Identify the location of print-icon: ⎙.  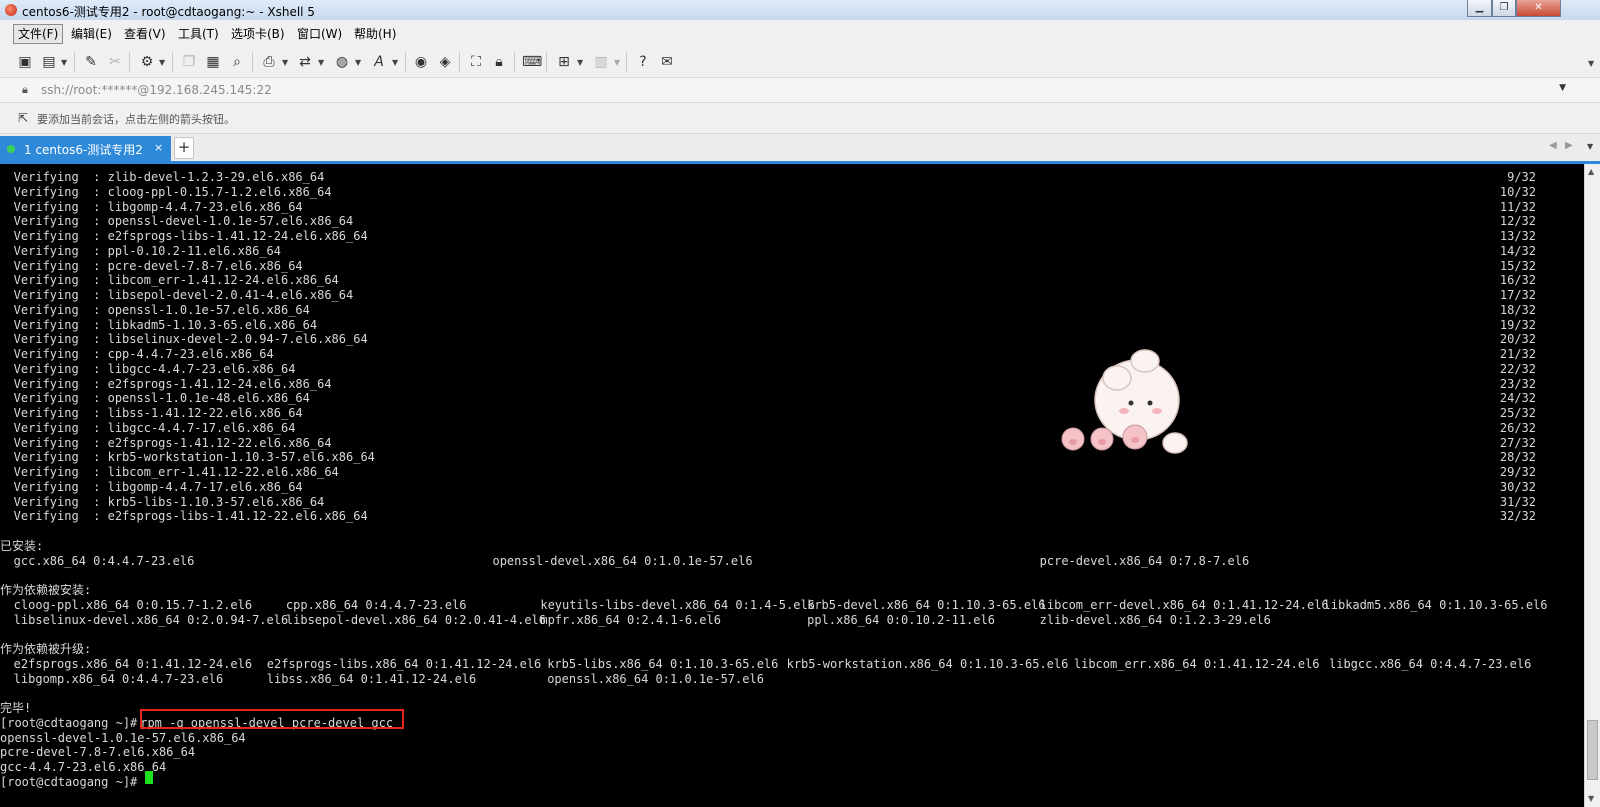
(269, 62).